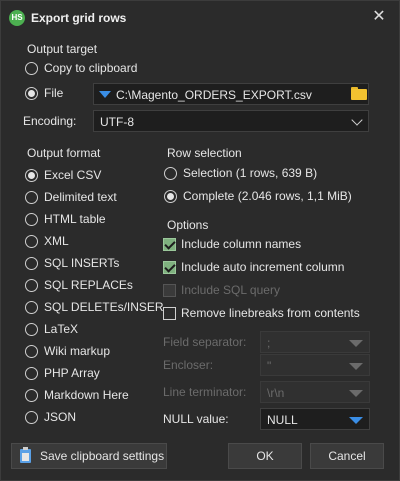  I want to click on copy-to-clipboard-radio: Copy to clipboard, so click(81, 68).